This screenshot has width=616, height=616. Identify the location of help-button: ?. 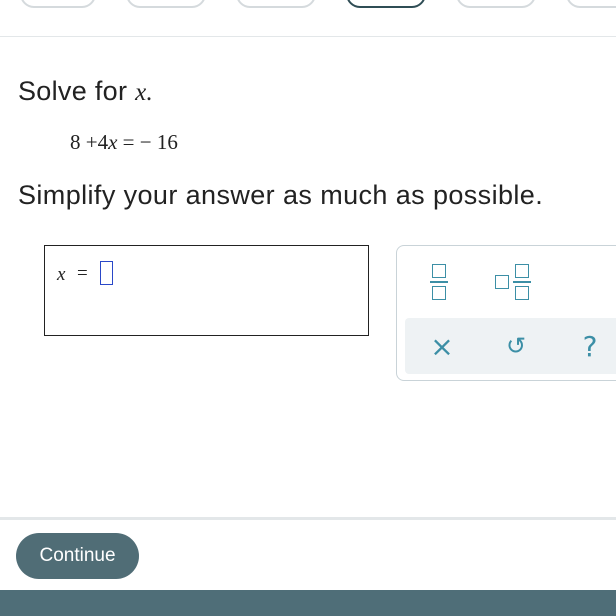
(590, 346).